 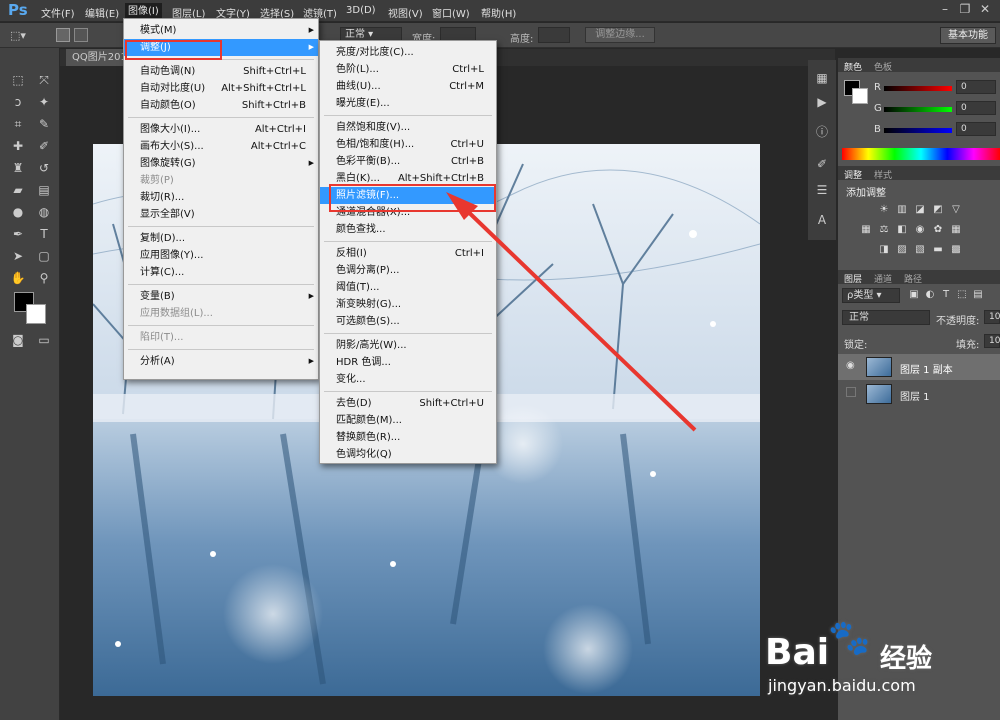 I want to click on watermark-url: jingyan.baidu.com, so click(x=842, y=685).